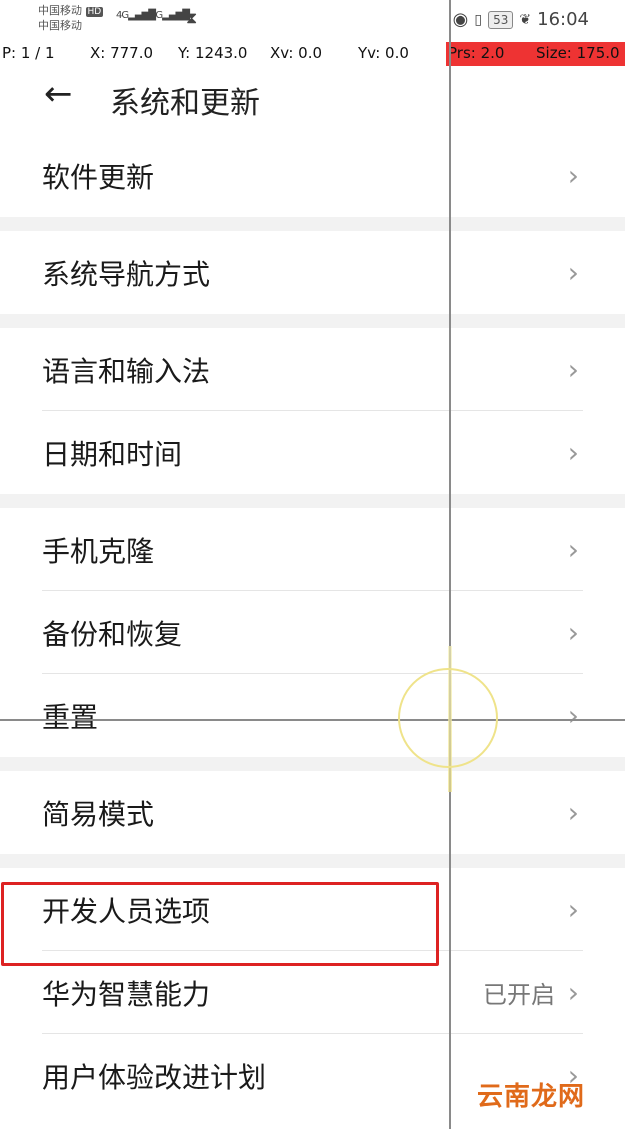 This screenshot has height=1129, width=625. Describe the element at coordinates (192, 17) in the screenshot. I see `hourglass-icon: ⧗` at that location.